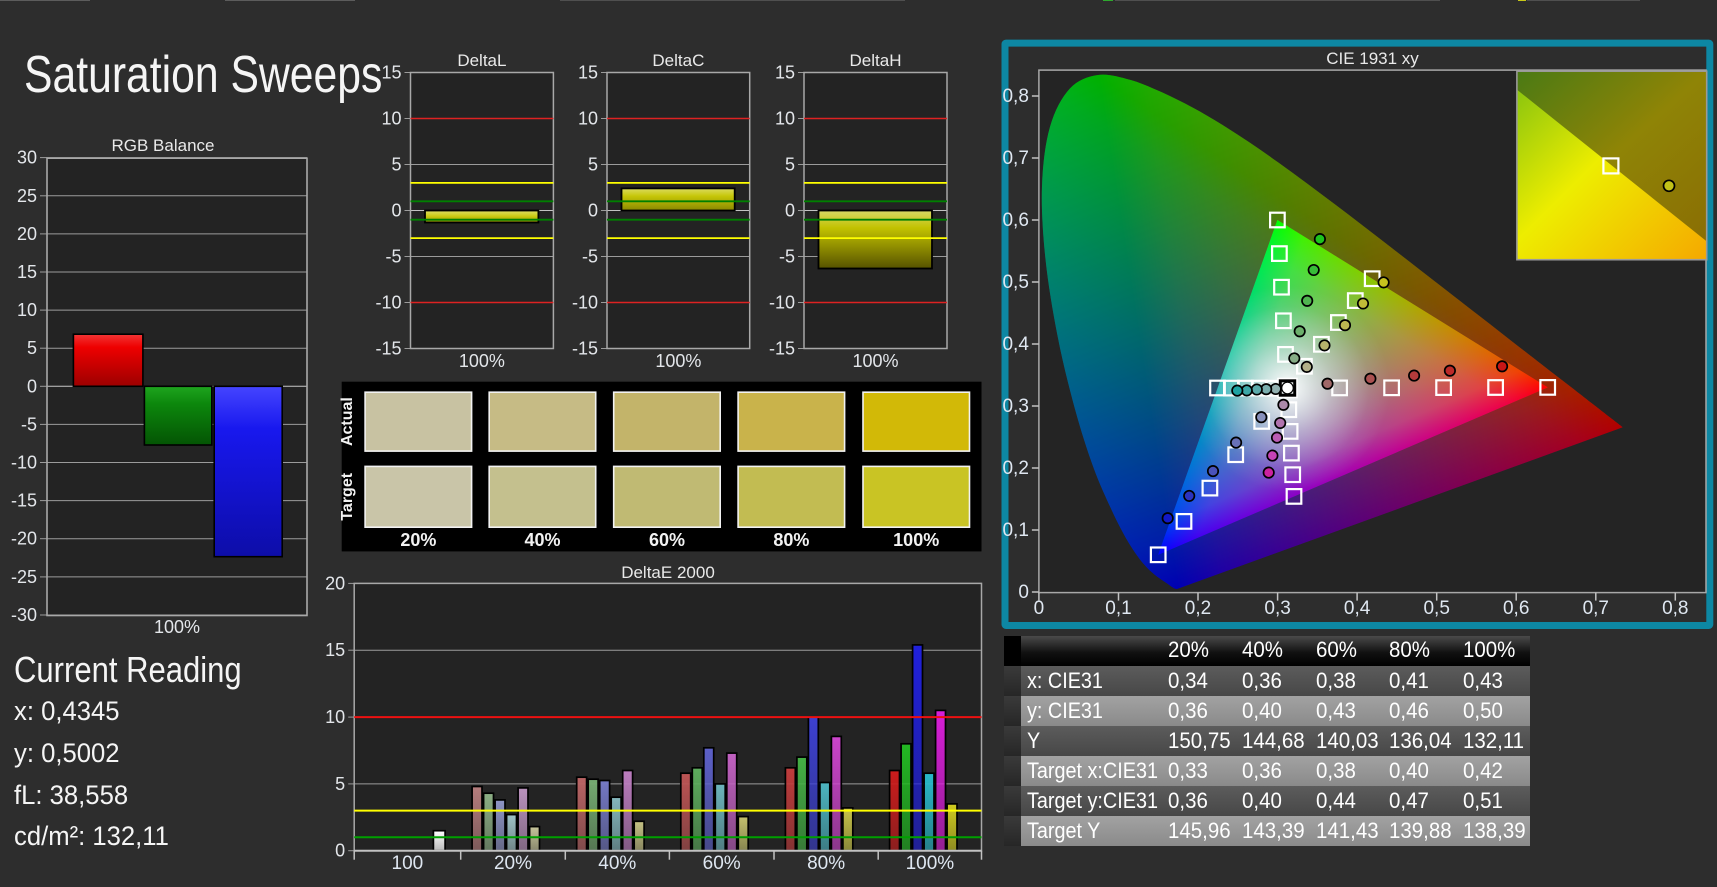  Describe the element at coordinates (347, 496) in the screenshot. I see `svg-text: Target` at that location.